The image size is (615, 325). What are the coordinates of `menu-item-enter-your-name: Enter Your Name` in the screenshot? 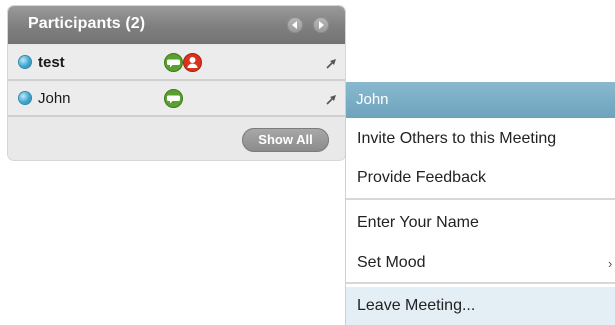 It's located at (480, 223).